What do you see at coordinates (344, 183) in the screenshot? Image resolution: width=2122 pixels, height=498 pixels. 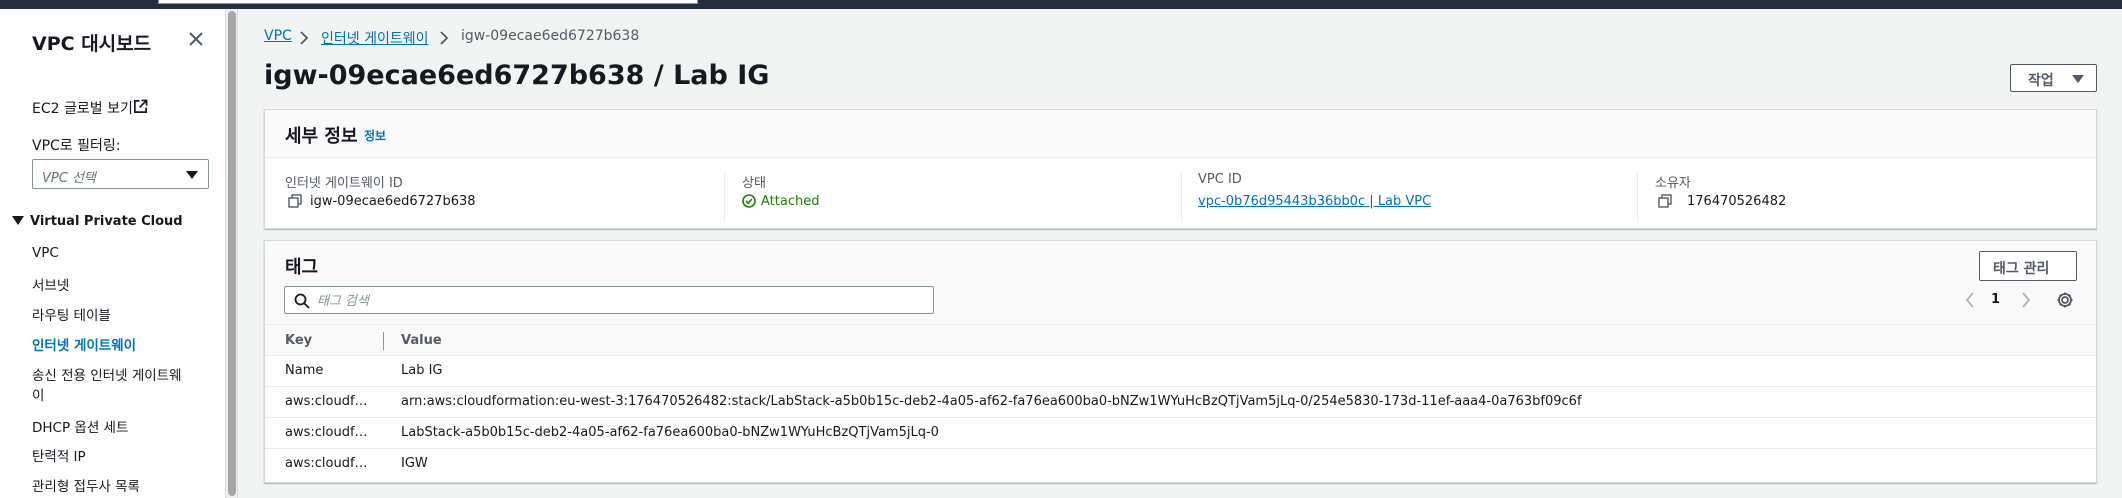 I see `igw-id-label: 인터넷 게이트웨이 ID` at bounding box center [344, 183].